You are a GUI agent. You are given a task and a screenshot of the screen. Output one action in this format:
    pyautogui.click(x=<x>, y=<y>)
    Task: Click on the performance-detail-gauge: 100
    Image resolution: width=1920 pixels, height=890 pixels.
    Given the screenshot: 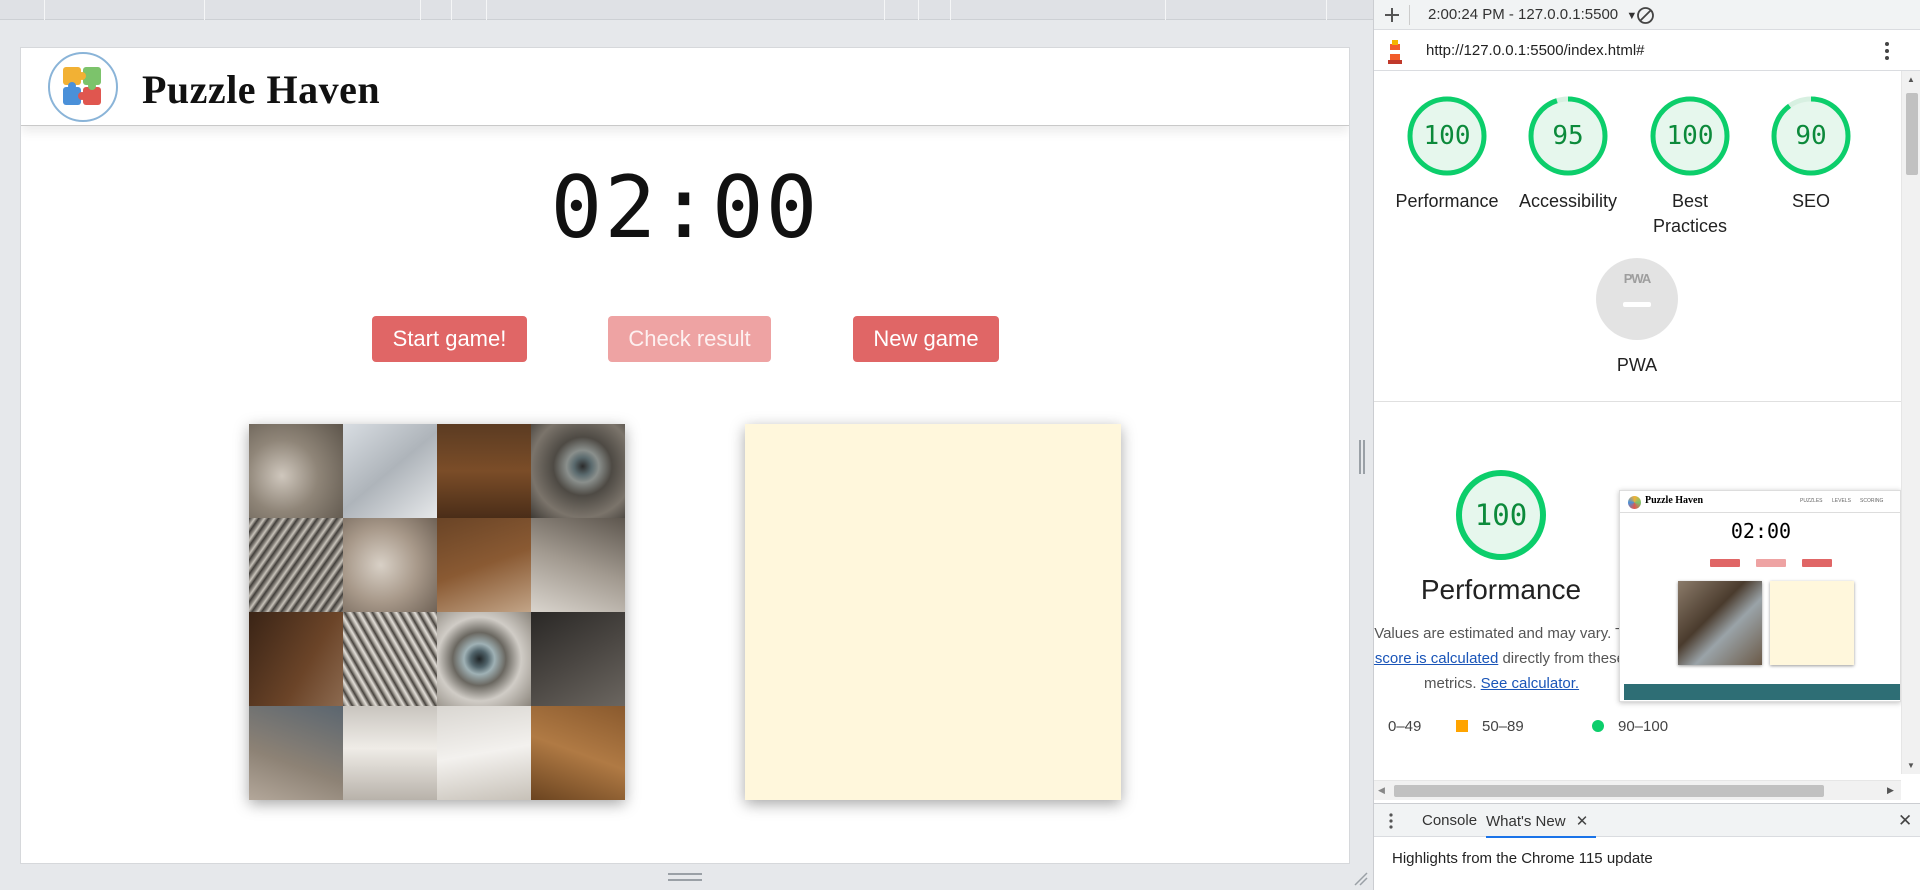 What is the action you would take?
    pyautogui.click(x=1501, y=515)
    